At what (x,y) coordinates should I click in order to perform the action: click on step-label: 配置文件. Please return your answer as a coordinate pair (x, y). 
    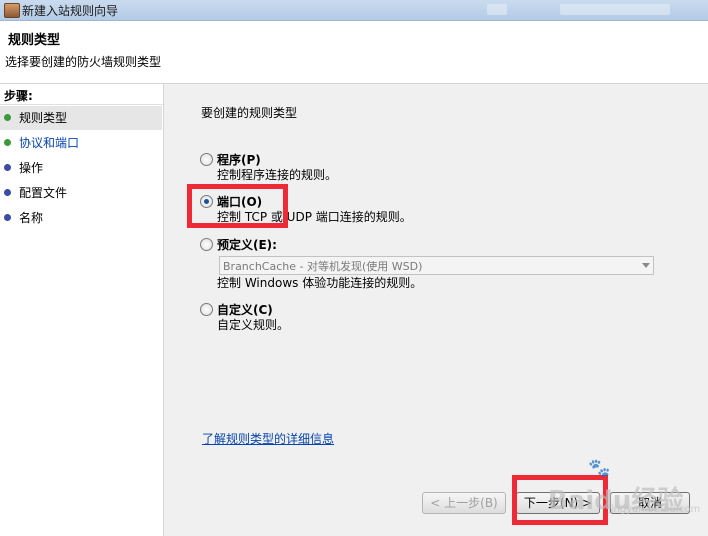
    Looking at the image, I should click on (43, 193).